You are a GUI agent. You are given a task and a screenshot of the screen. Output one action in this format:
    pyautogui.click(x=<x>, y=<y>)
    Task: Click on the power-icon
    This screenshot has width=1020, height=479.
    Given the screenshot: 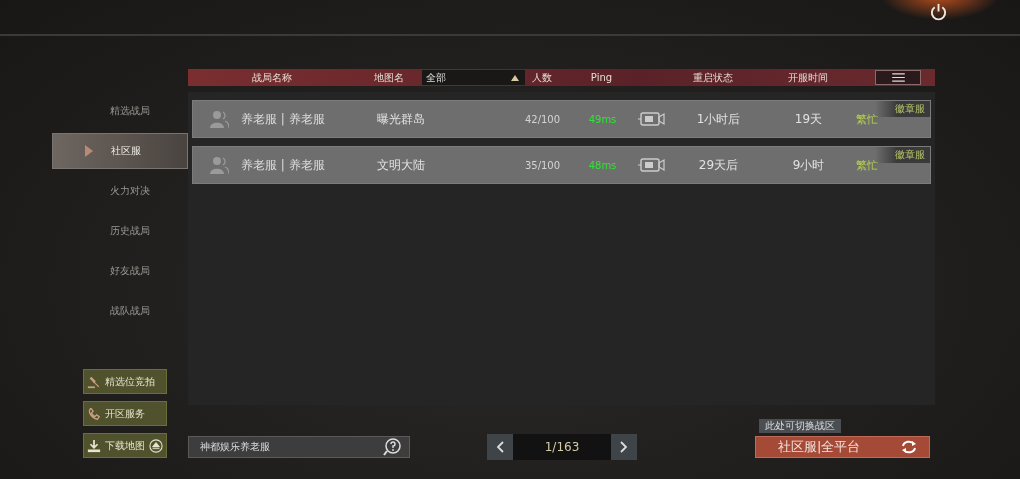 What is the action you would take?
    pyautogui.click(x=938, y=11)
    